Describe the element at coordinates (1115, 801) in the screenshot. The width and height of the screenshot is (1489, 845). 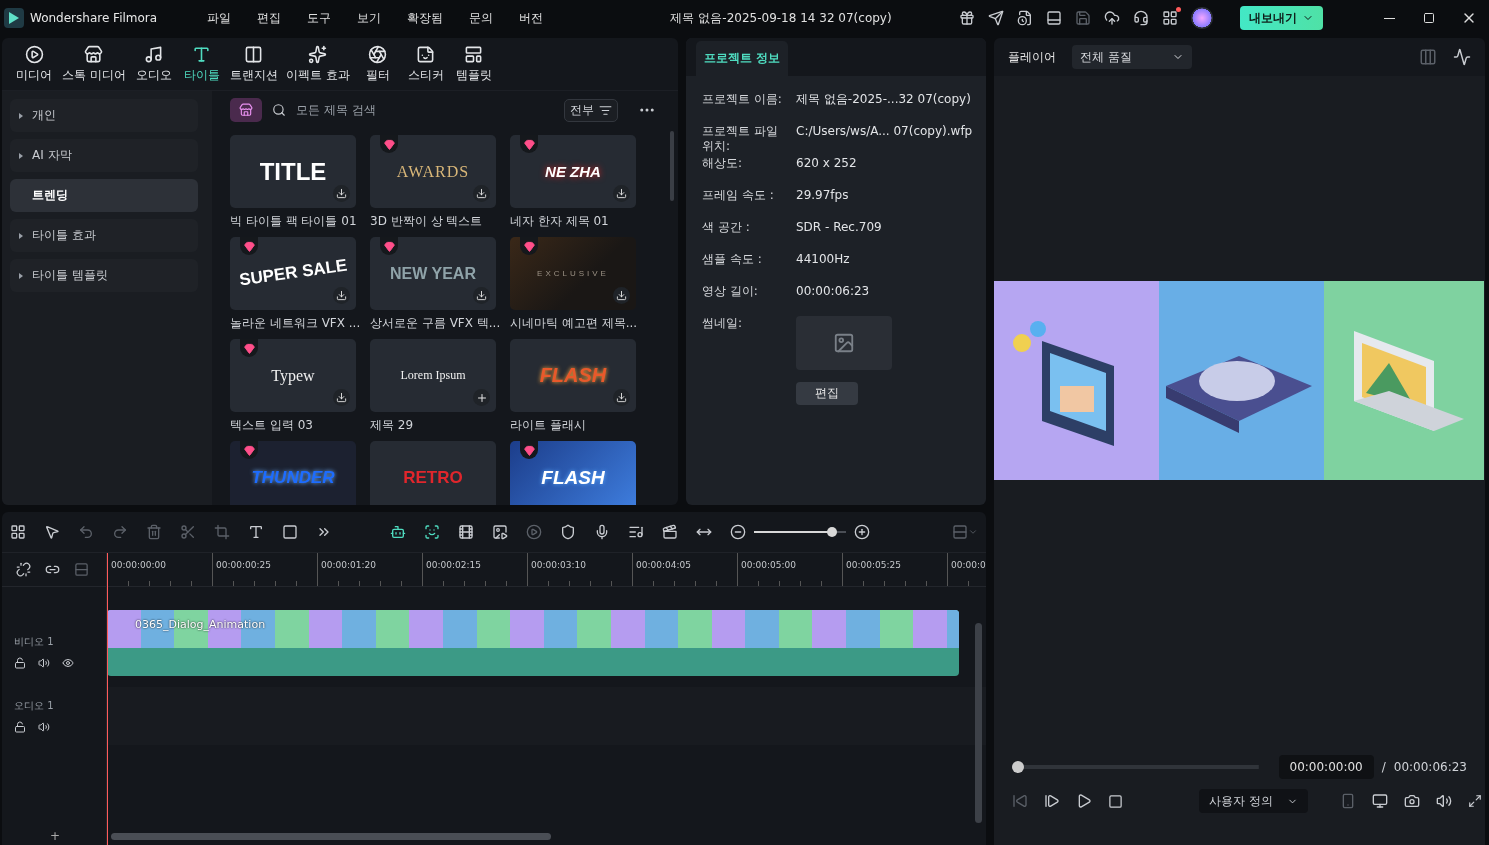
I see `stop-icon` at that location.